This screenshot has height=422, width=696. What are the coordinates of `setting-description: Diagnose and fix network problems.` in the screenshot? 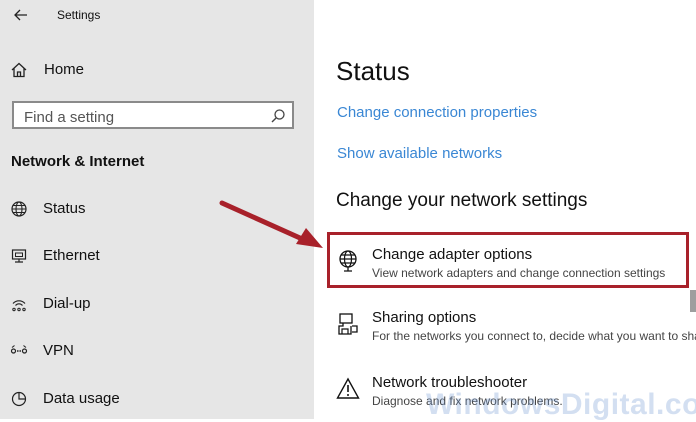 It's located at (467, 401).